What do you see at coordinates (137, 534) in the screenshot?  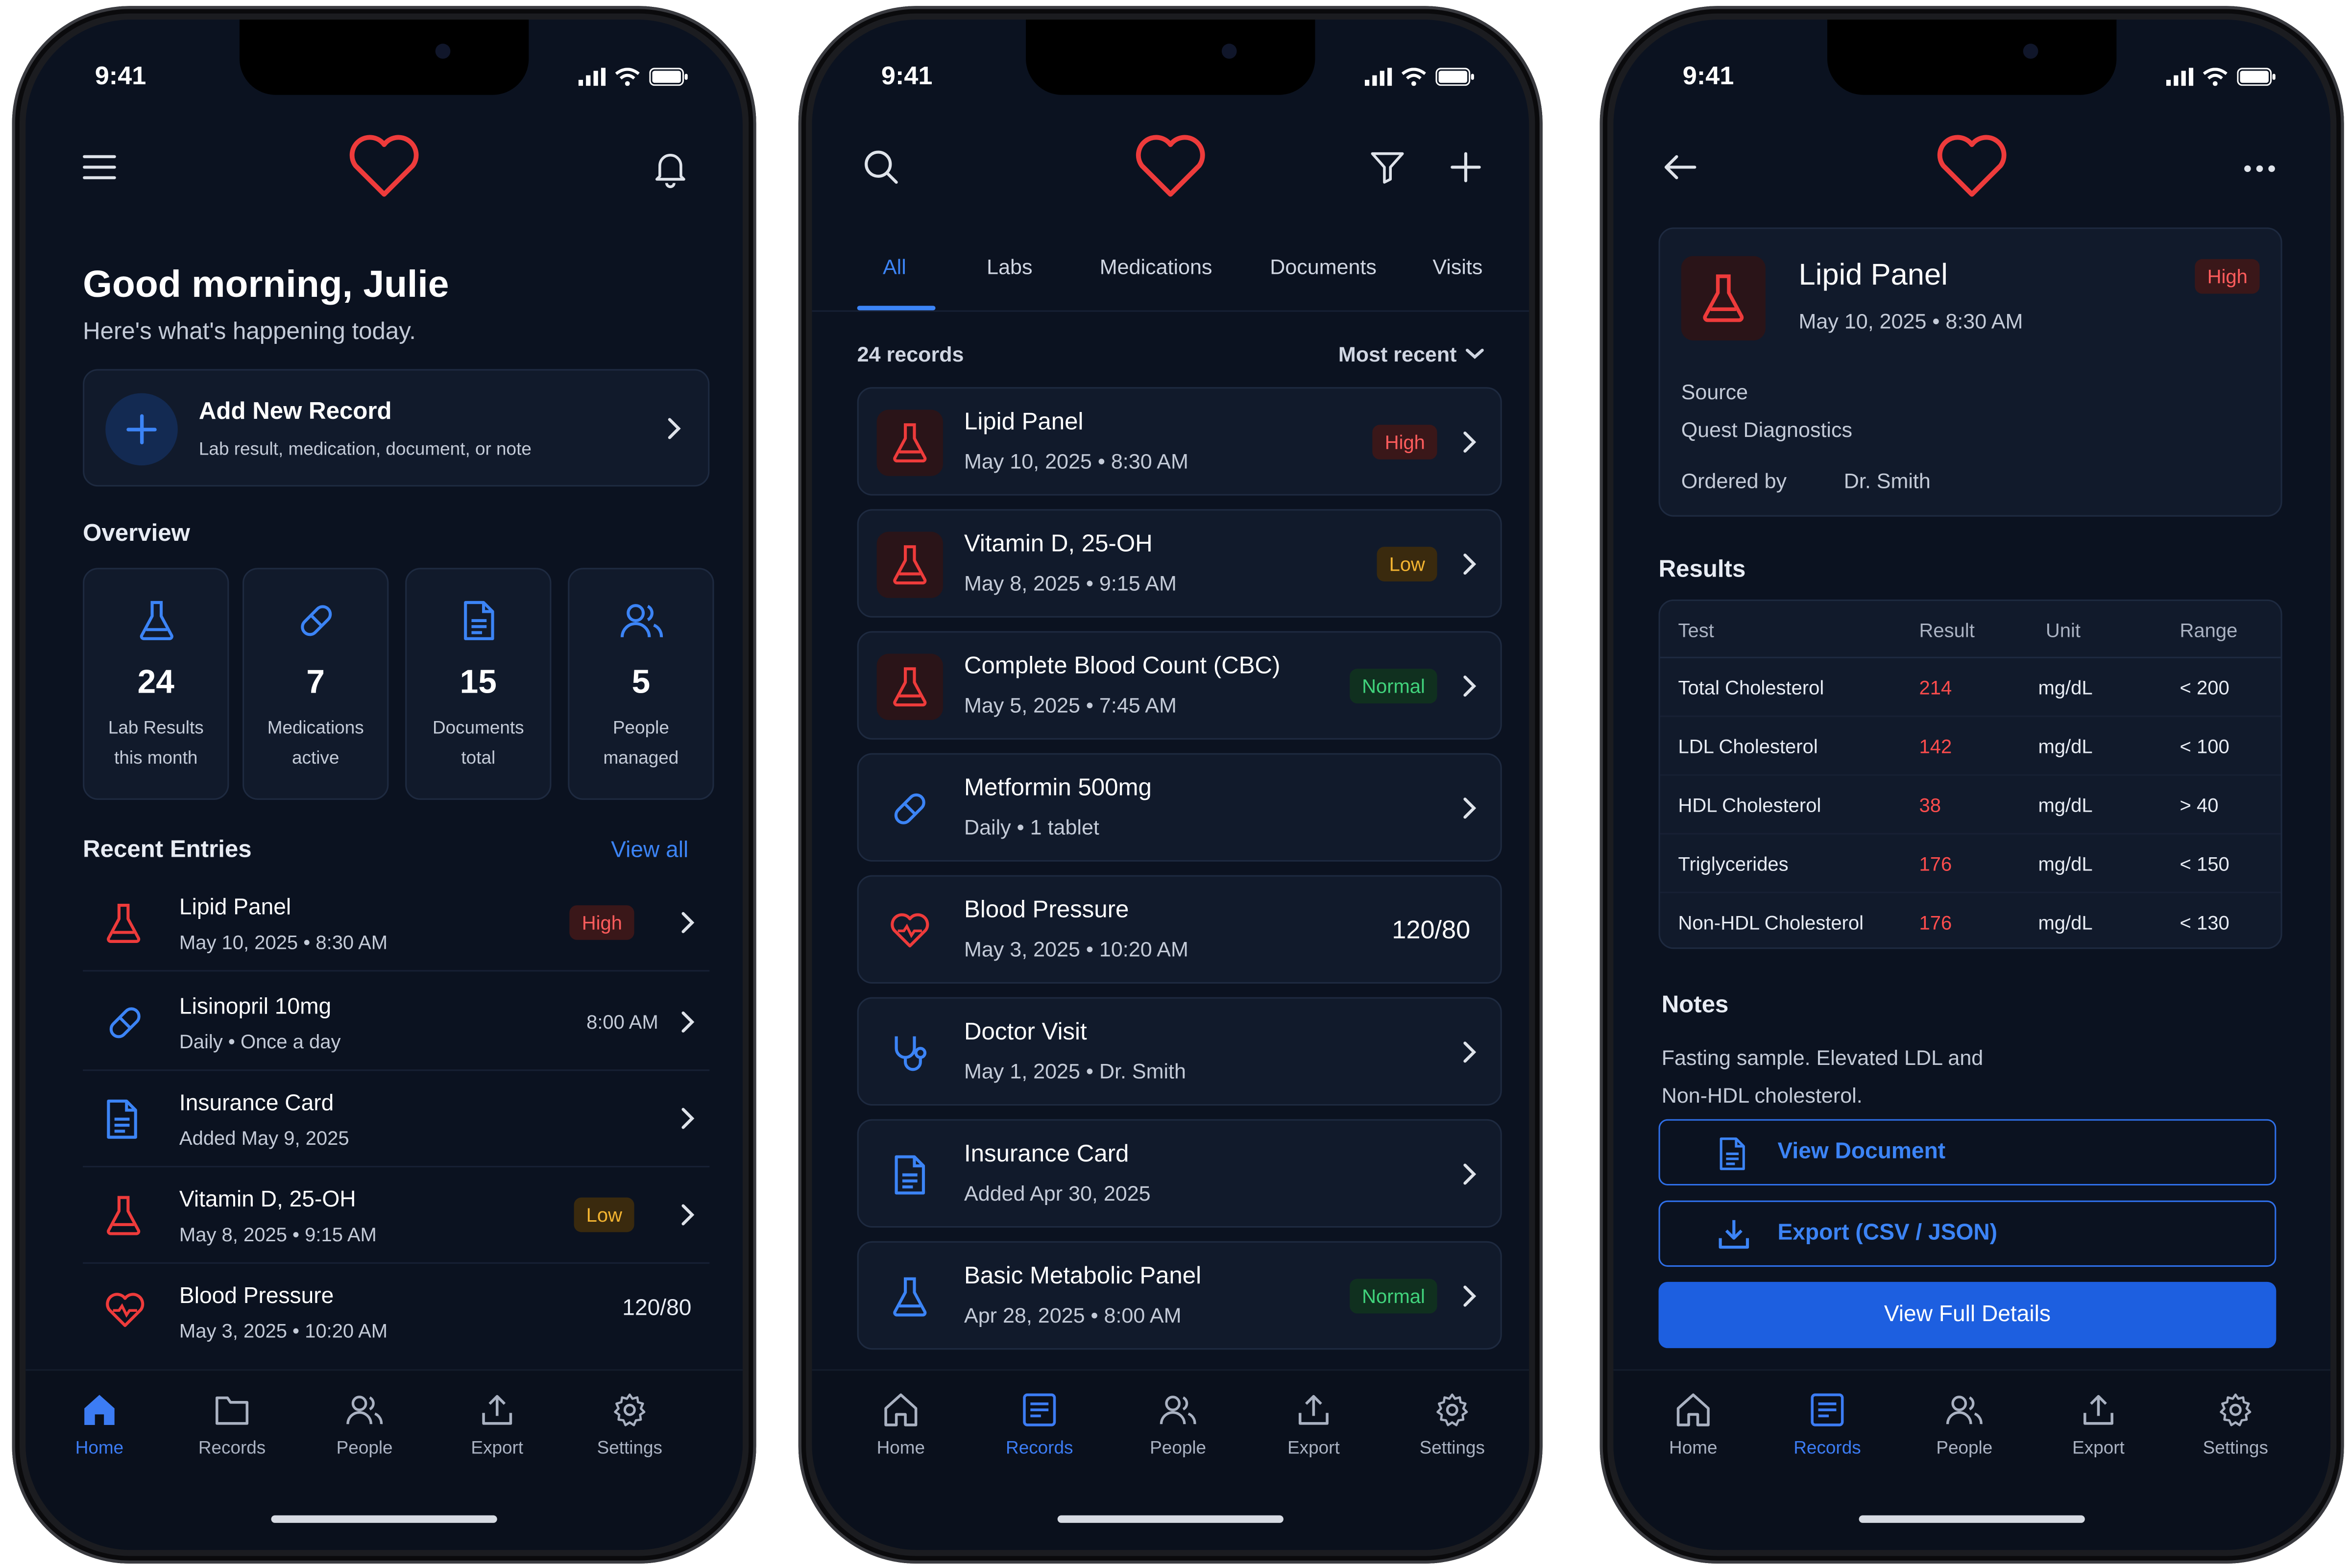 I see `overview-title: Overview` at bounding box center [137, 534].